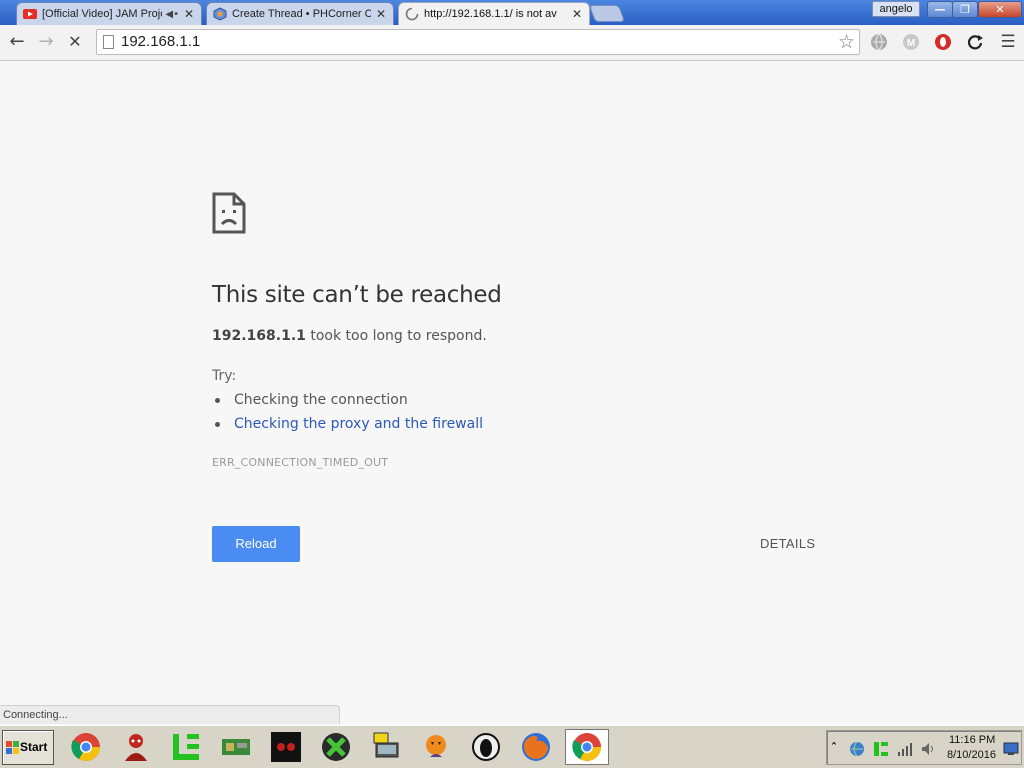 This screenshot has width=1024, height=768. I want to click on speaker-icon: ◀•, so click(172, 14).